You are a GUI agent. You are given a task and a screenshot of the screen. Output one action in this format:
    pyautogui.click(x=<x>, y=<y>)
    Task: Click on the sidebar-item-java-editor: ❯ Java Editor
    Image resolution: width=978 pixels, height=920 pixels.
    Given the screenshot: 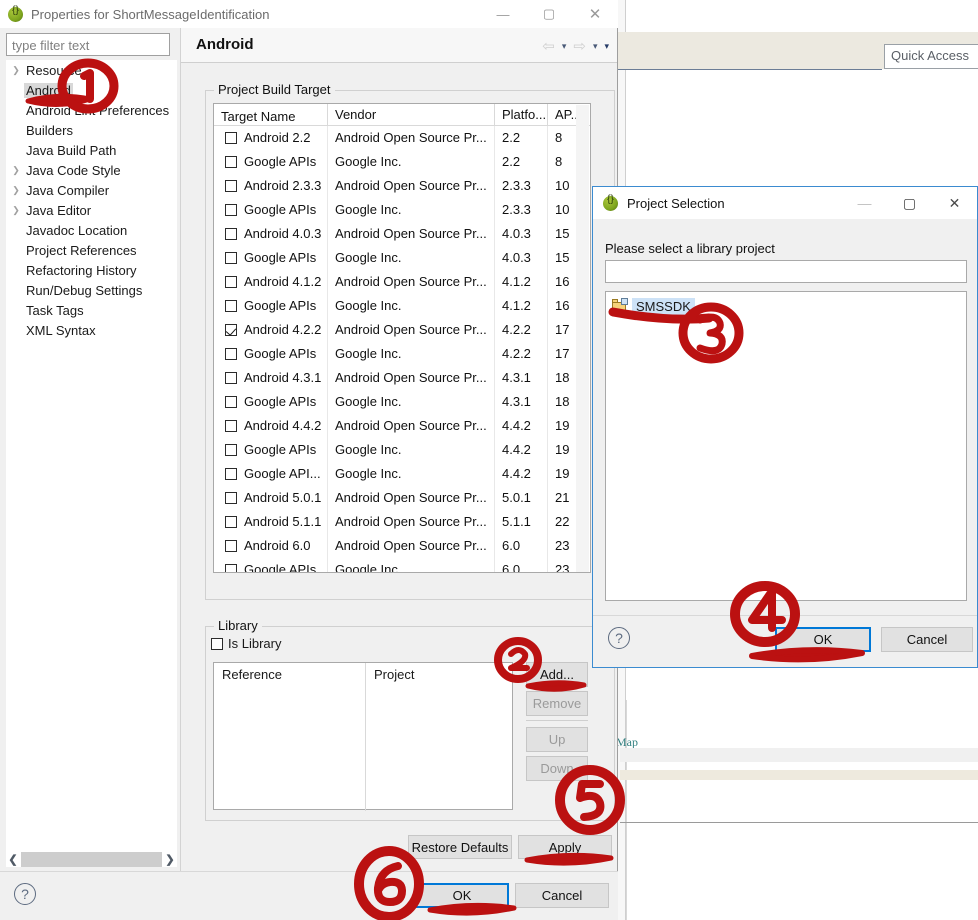 What is the action you would take?
    pyautogui.click(x=91, y=210)
    